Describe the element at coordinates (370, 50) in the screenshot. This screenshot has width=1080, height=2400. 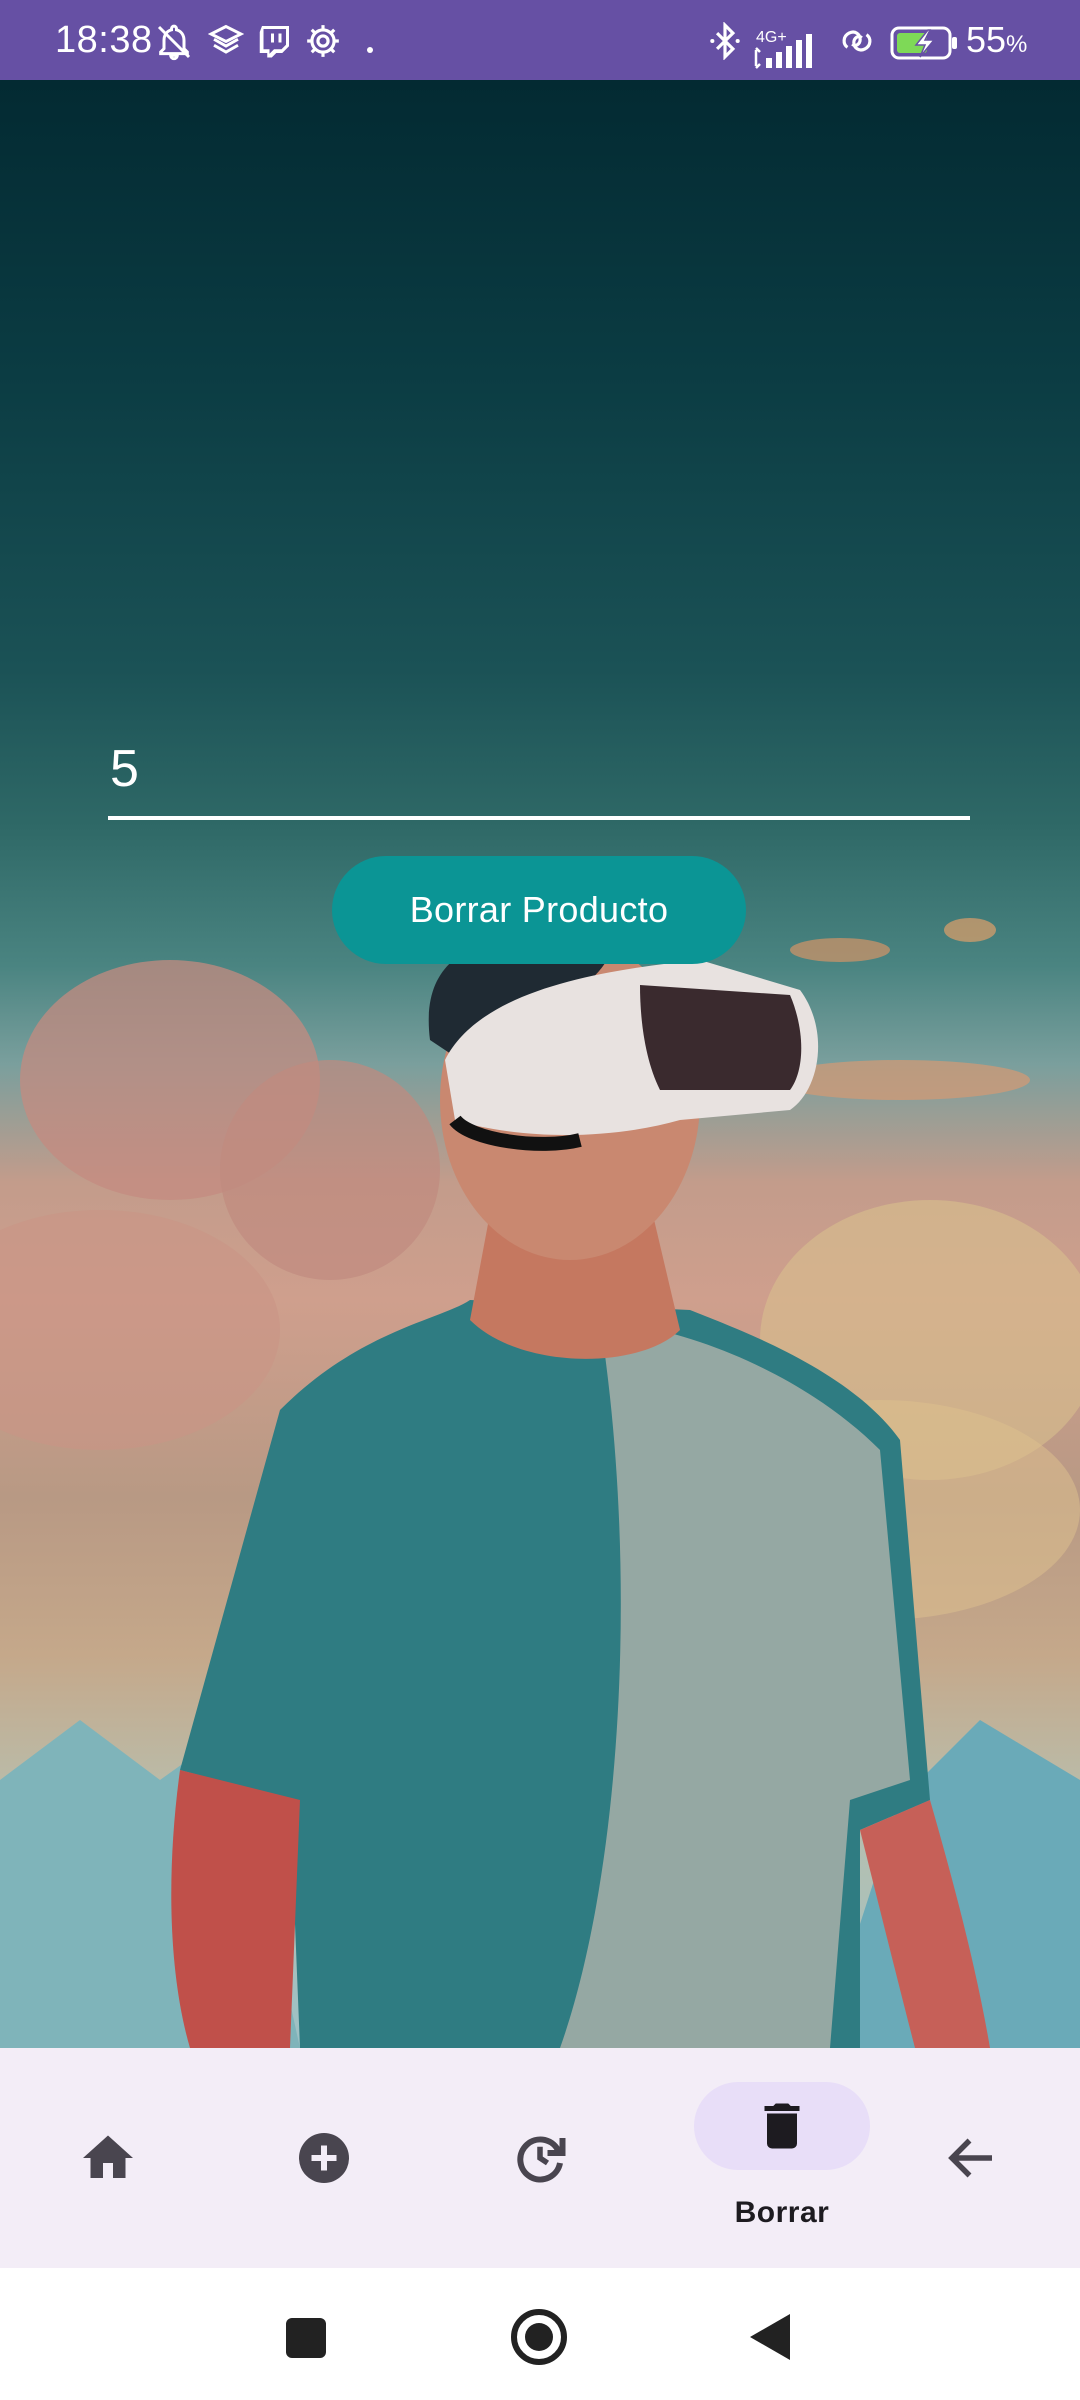
I see `dot-icon` at that location.